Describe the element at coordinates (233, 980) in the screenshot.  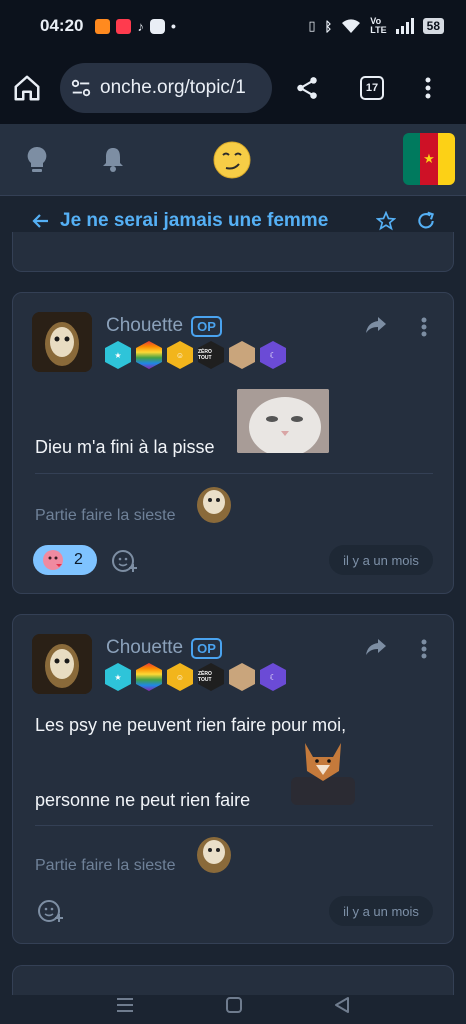
I see `next-post-card` at that location.